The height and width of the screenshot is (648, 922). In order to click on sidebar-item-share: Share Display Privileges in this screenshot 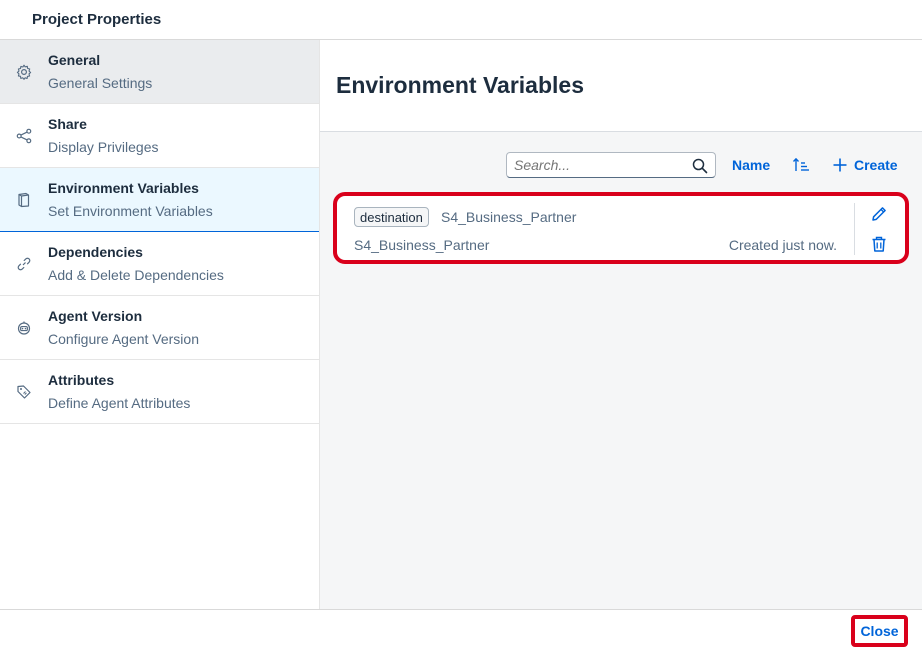, I will do `click(159, 136)`.